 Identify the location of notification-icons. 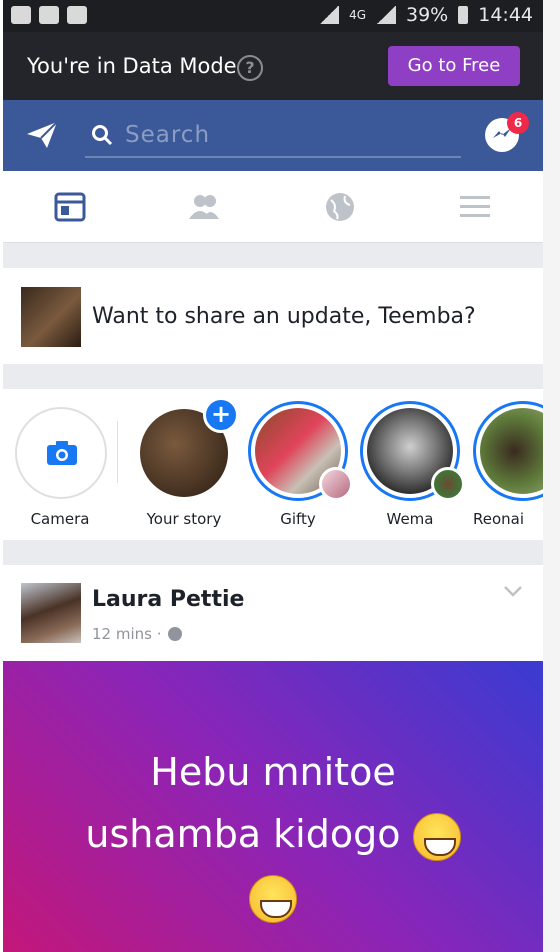
(49, 15).